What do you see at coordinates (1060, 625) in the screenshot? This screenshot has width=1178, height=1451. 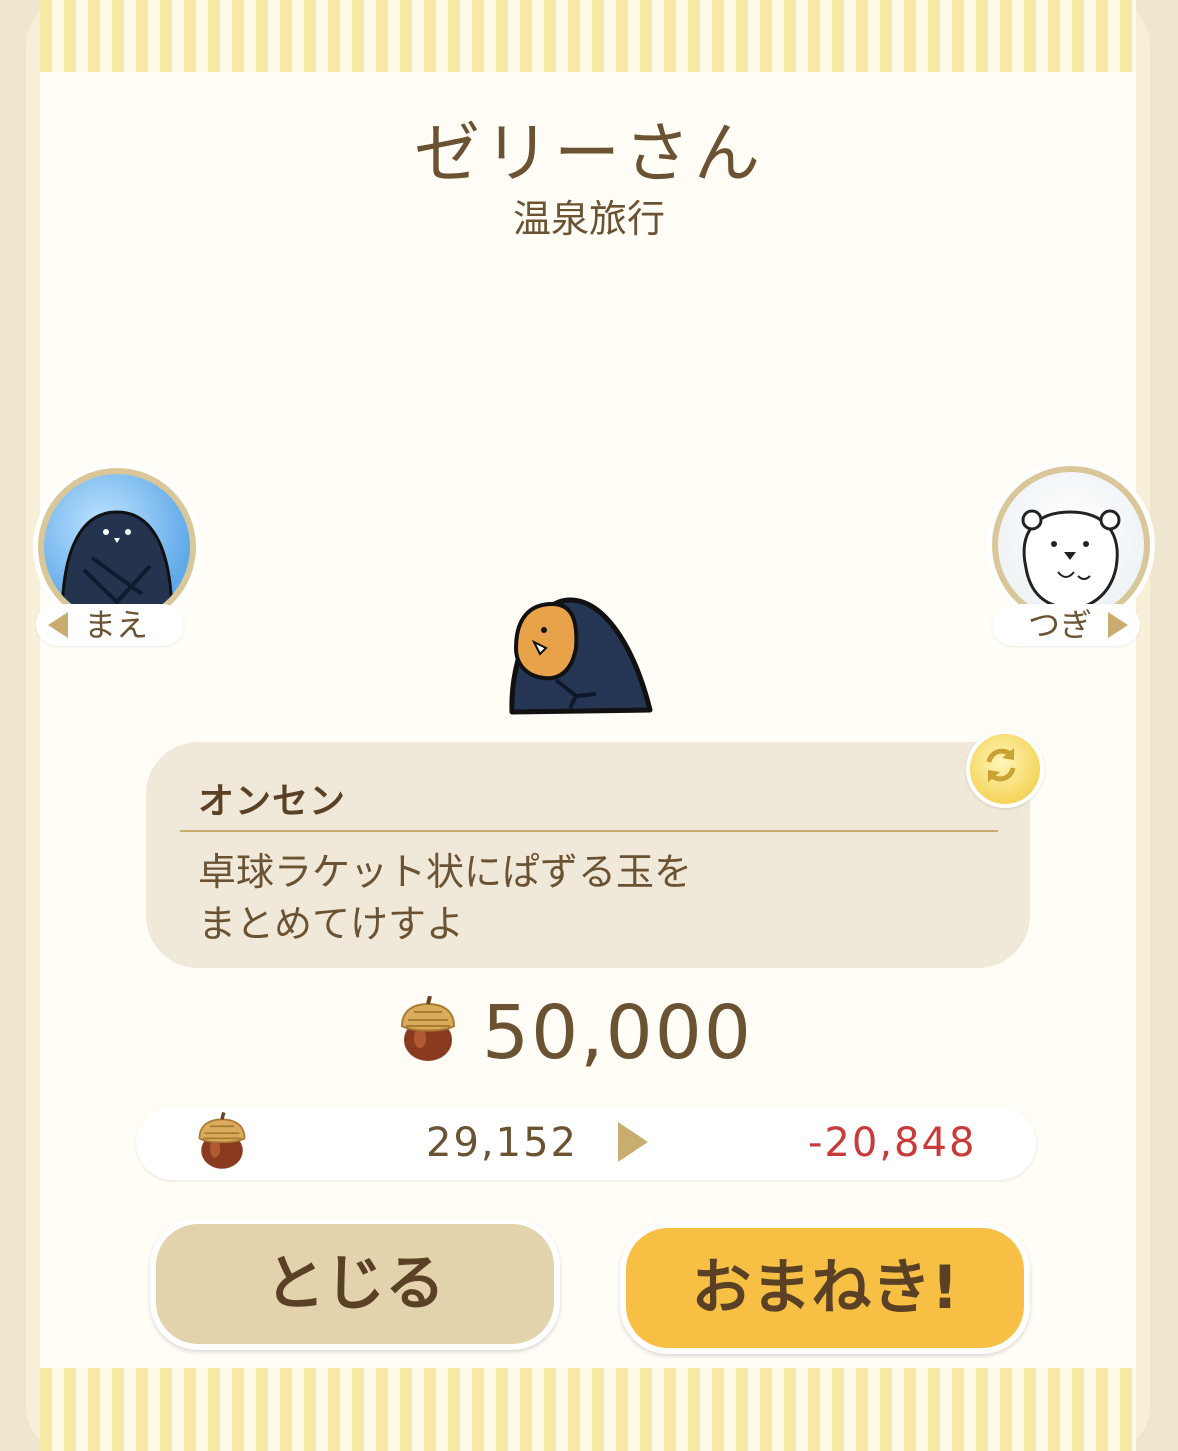 I see `next-label: つぎ` at bounding box center [1060, 625].